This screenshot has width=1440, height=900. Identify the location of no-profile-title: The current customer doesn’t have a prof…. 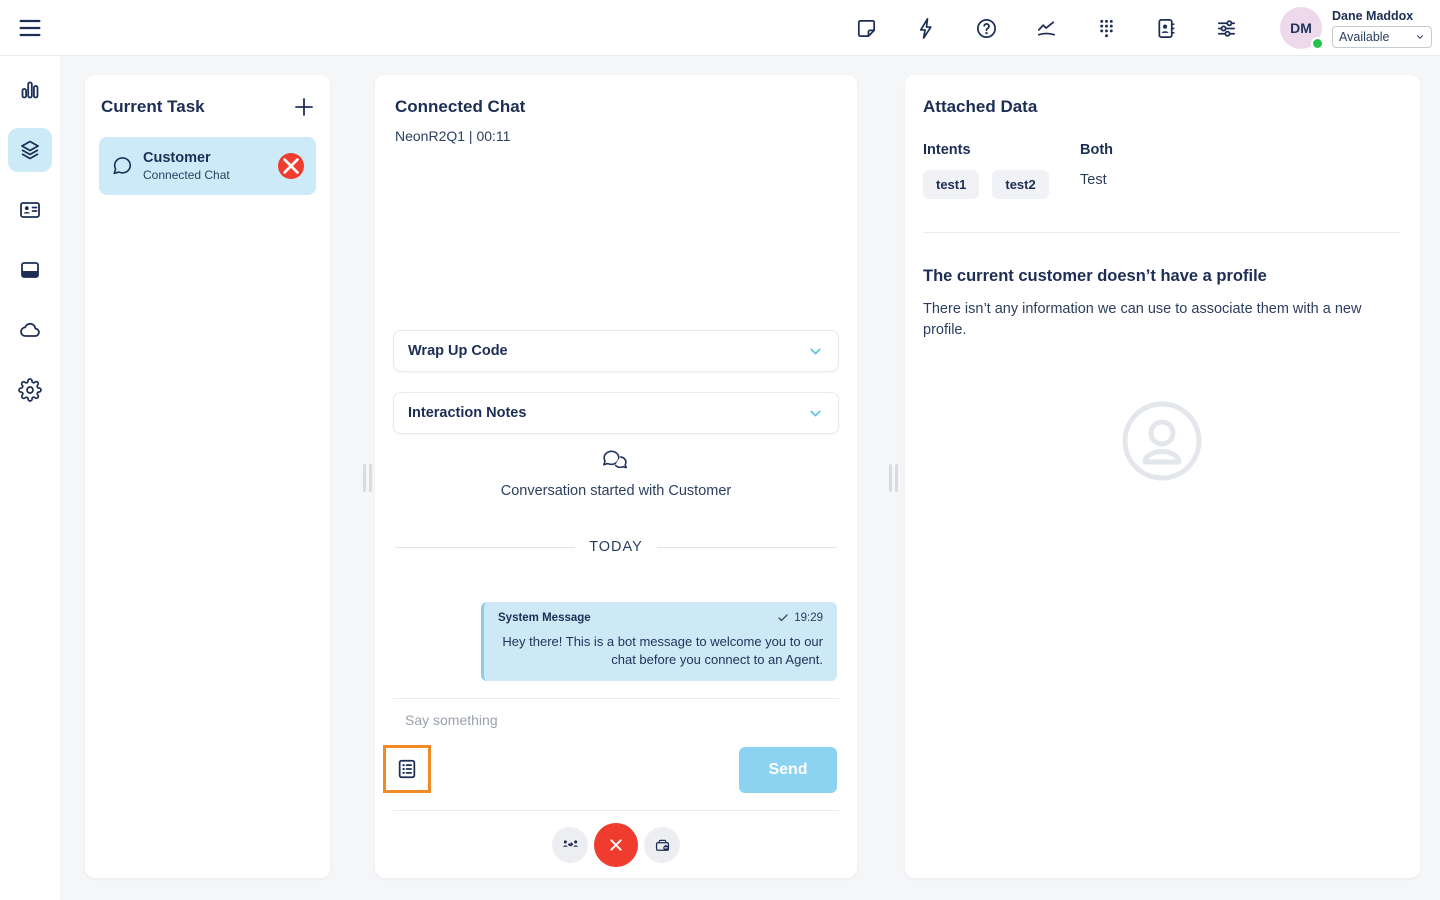
(1095, 276).